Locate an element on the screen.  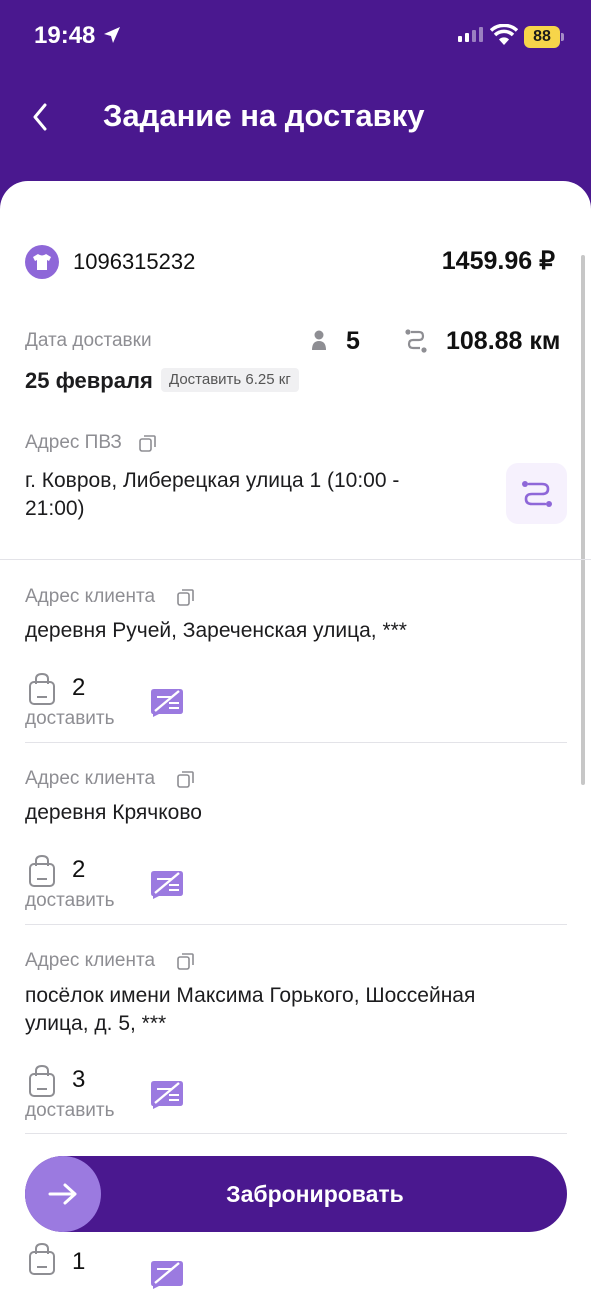
status-time: 19:48 is located at coordinates (65, 35).